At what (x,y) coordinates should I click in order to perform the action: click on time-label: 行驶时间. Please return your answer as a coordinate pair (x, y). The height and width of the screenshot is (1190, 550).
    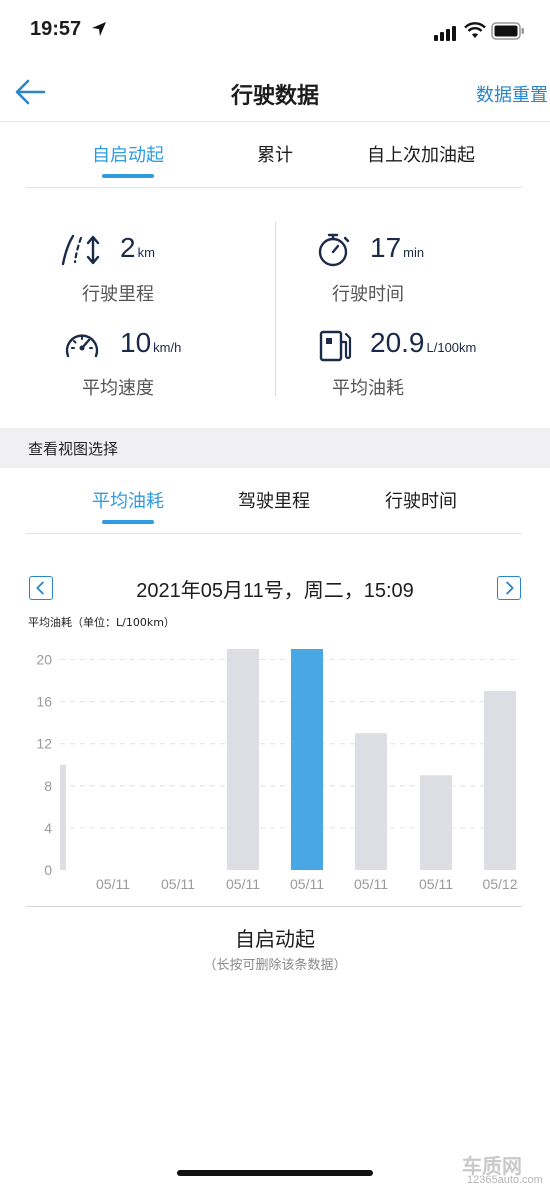
    Looking at the image, I should click on (368, 294).